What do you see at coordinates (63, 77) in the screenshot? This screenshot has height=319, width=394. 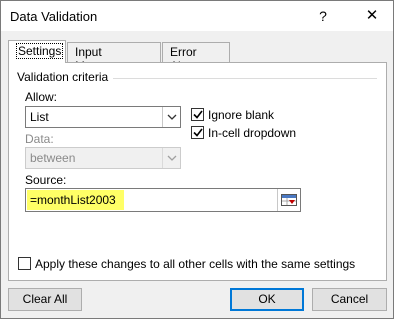 I see `validation-criteria-heading: Validation criteria` at bounding box center [63, 77].